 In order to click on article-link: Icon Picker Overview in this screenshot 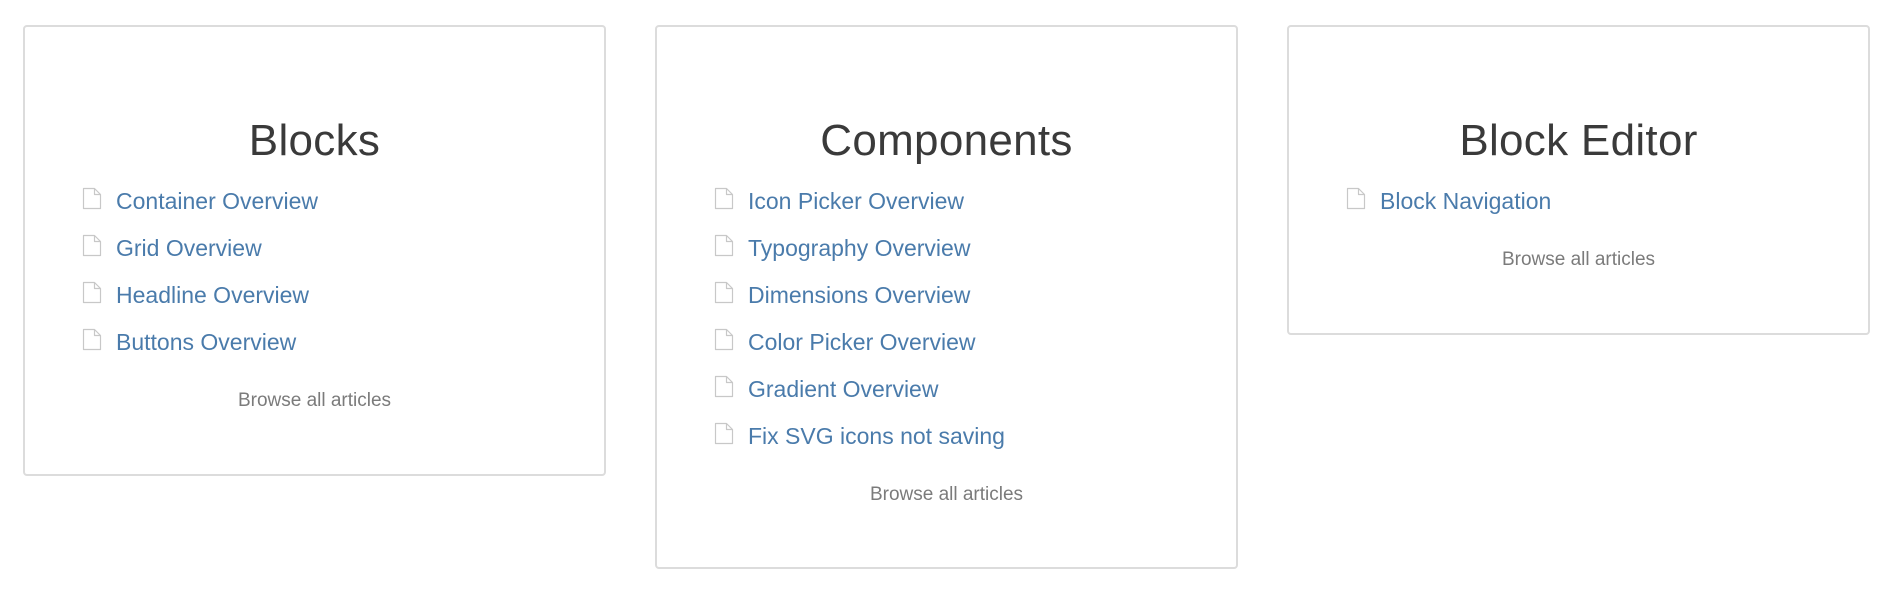, I will do `click(856, 201)`.